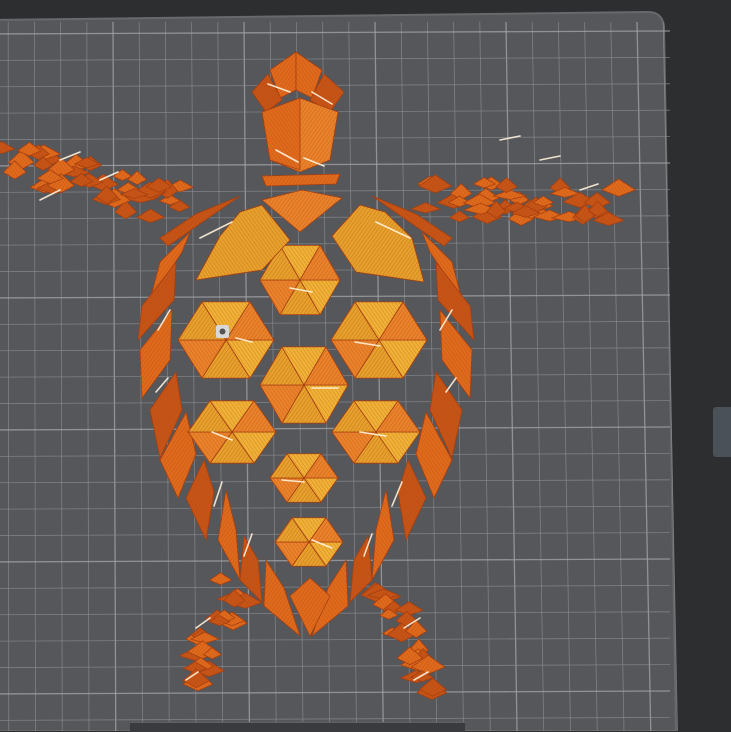 The height and width of the screenshot is (732, 731). Describe the element at coordinates (222, 331) in the screenshot. I see `seam-marker-icon` at that location.